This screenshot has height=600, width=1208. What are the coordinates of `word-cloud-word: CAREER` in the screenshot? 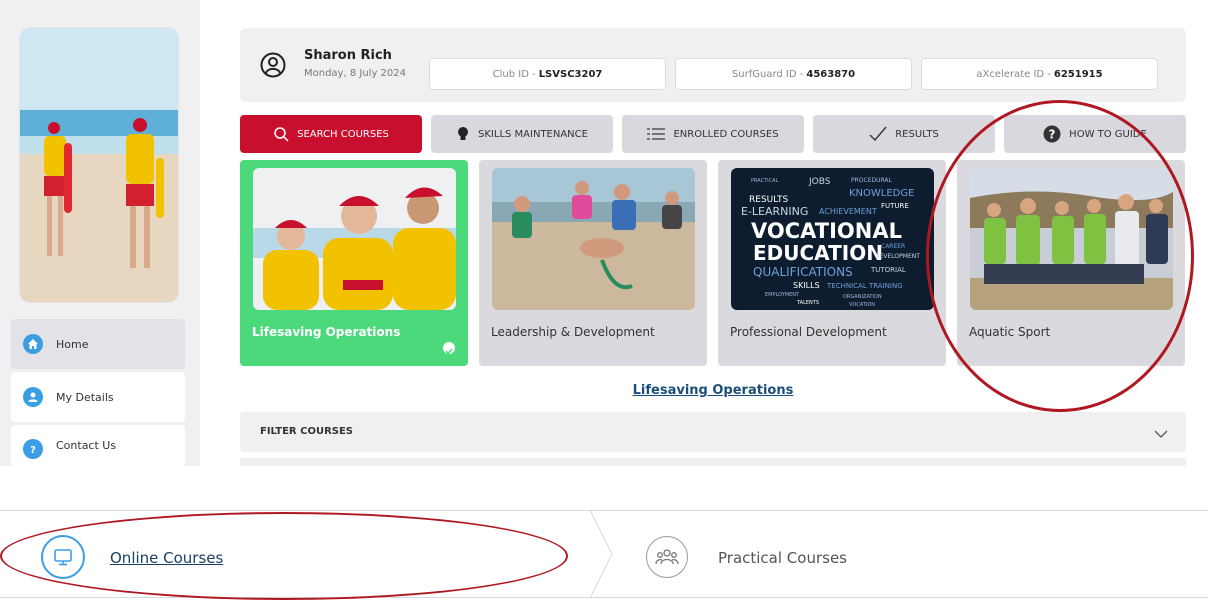 It's located at (893, 246).